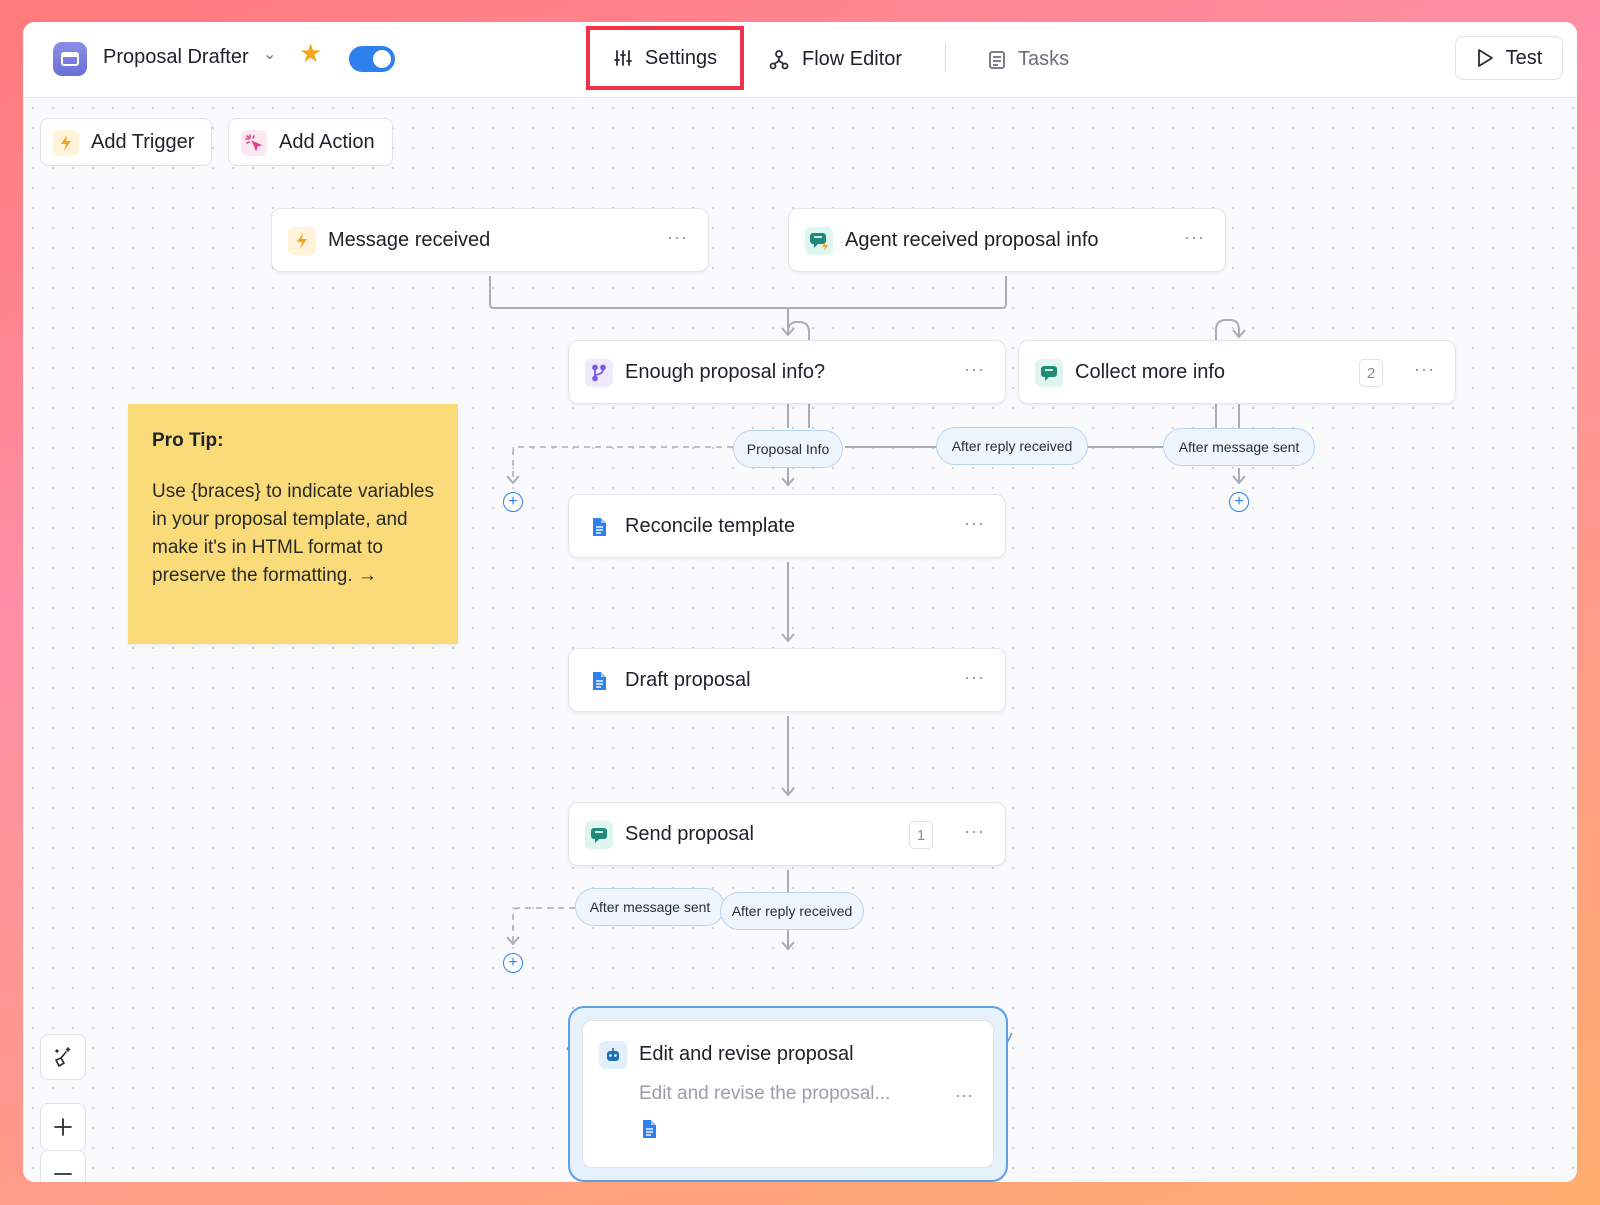 Image resolution: width=1600 pixels, height=1205 pixels. I want to click on enable-toggle, so click(372, 59).